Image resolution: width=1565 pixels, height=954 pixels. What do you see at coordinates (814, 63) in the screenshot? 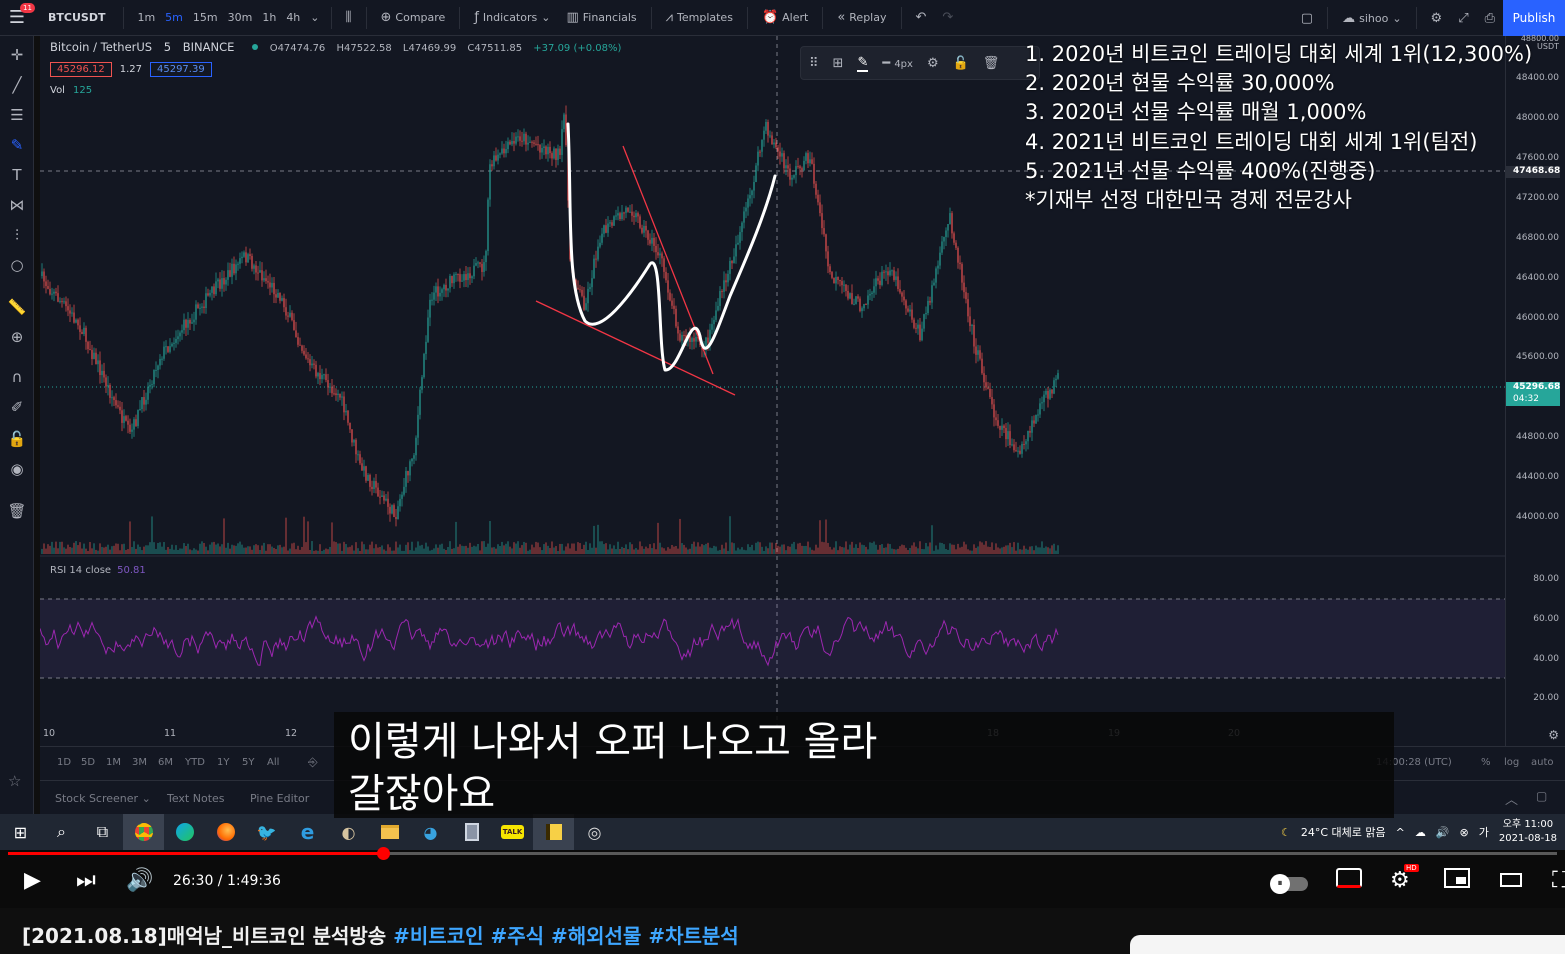
I see `drag-handle-icon: ⠿` at bounding box center [814, 63].